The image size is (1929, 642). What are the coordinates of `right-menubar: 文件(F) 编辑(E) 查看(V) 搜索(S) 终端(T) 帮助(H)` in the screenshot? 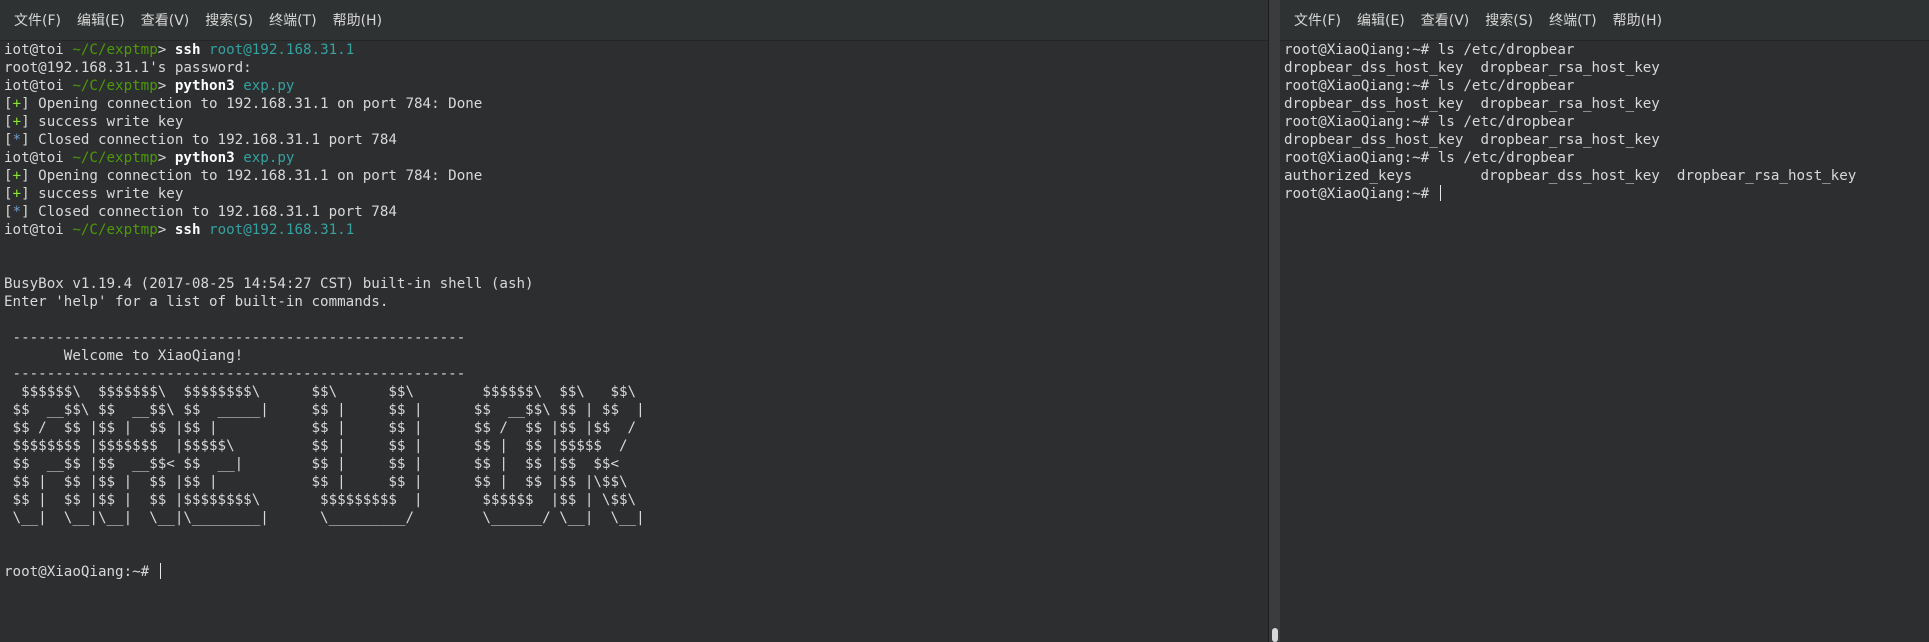 It's located at (1604, 20).